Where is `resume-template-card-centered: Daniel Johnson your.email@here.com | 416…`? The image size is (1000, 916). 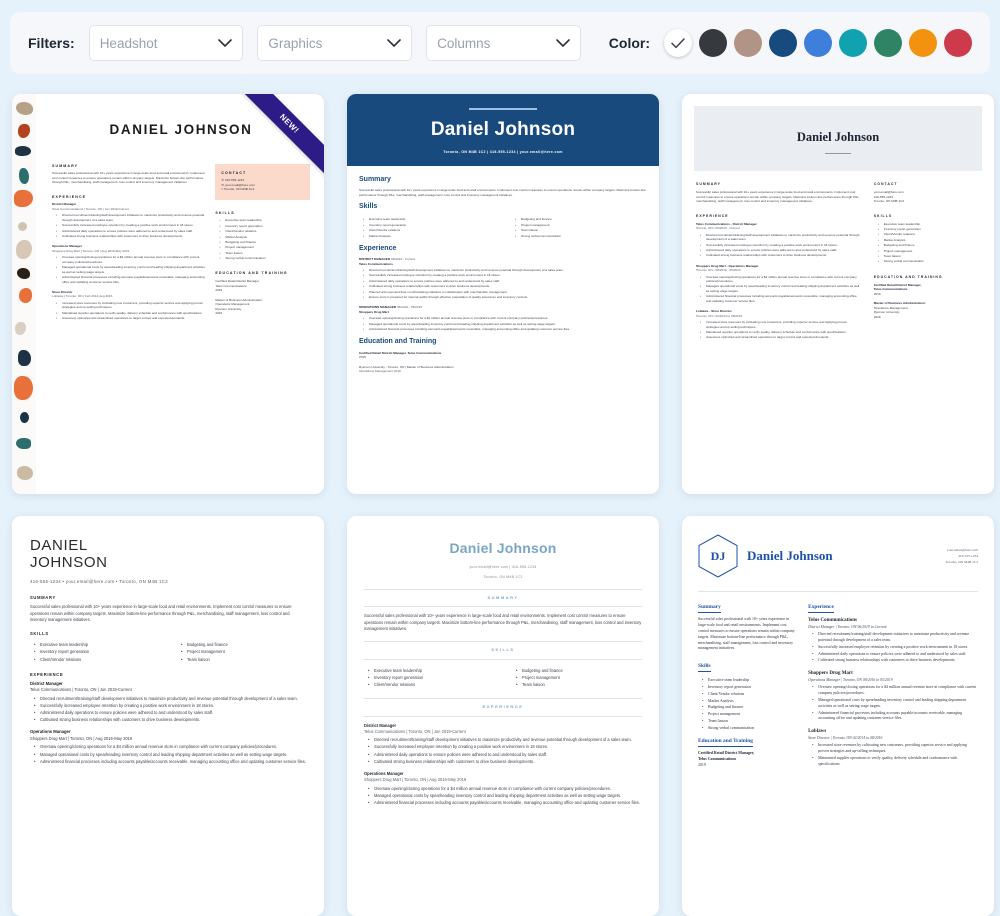
resume-template-card-centered: Daniel Johnson your.email@here.com | 416… is located at coordinates (503, 716).